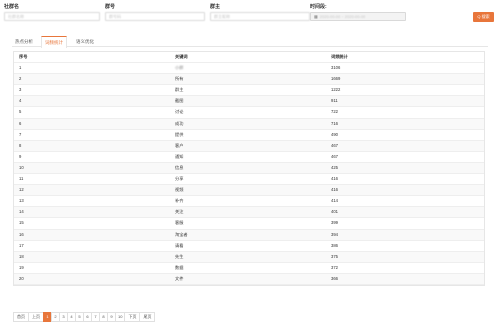 The image size is (500, 331). Describe the element at coordinates (20, 123) in the screenshot. I see `row-index: 6` at that location.